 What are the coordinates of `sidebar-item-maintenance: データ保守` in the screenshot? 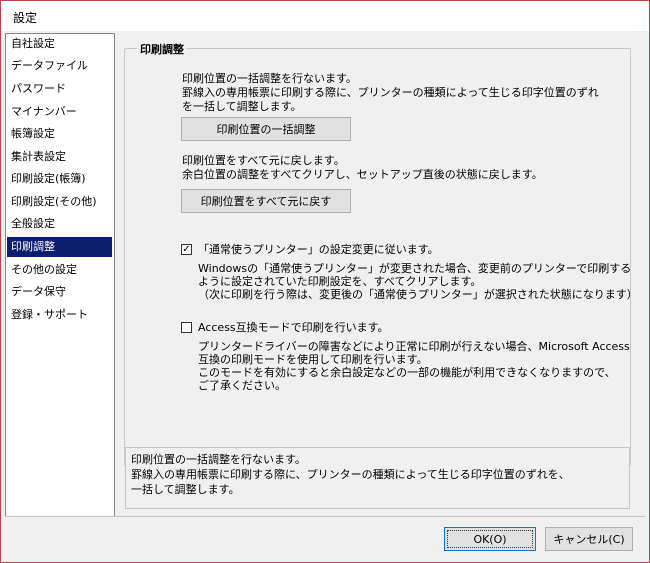 It's located at (59, 292).